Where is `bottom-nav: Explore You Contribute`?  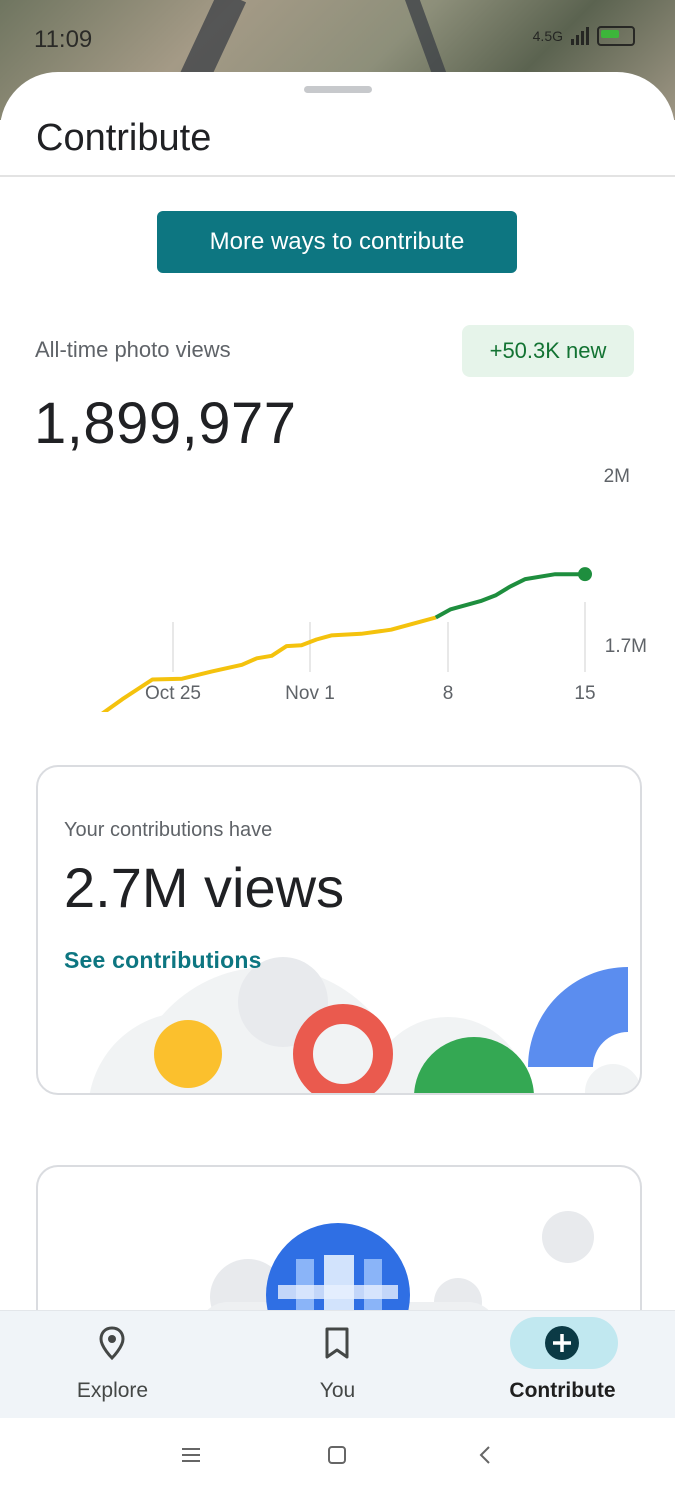
bottom-nav: Explore You Contribute is located at coordinates (337, 1364).